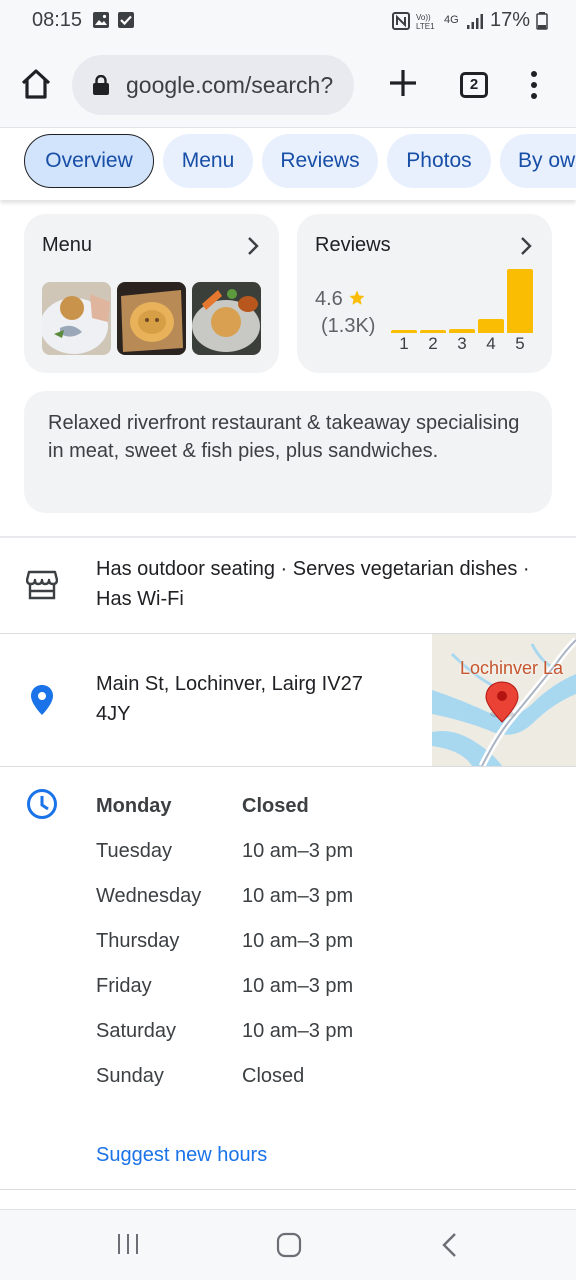  I want to click on system-navigation-bar, so click(288, 1244).